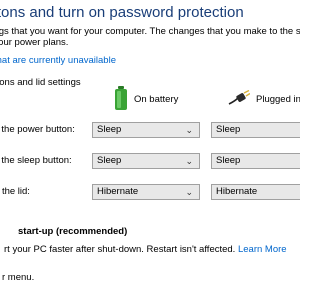 The height and width of the screenshot is (300, 320). Describe the element at coordinates (146, 130) in the screenshot. I see `power-button-battery-select: Sleep ⌄` at that location.